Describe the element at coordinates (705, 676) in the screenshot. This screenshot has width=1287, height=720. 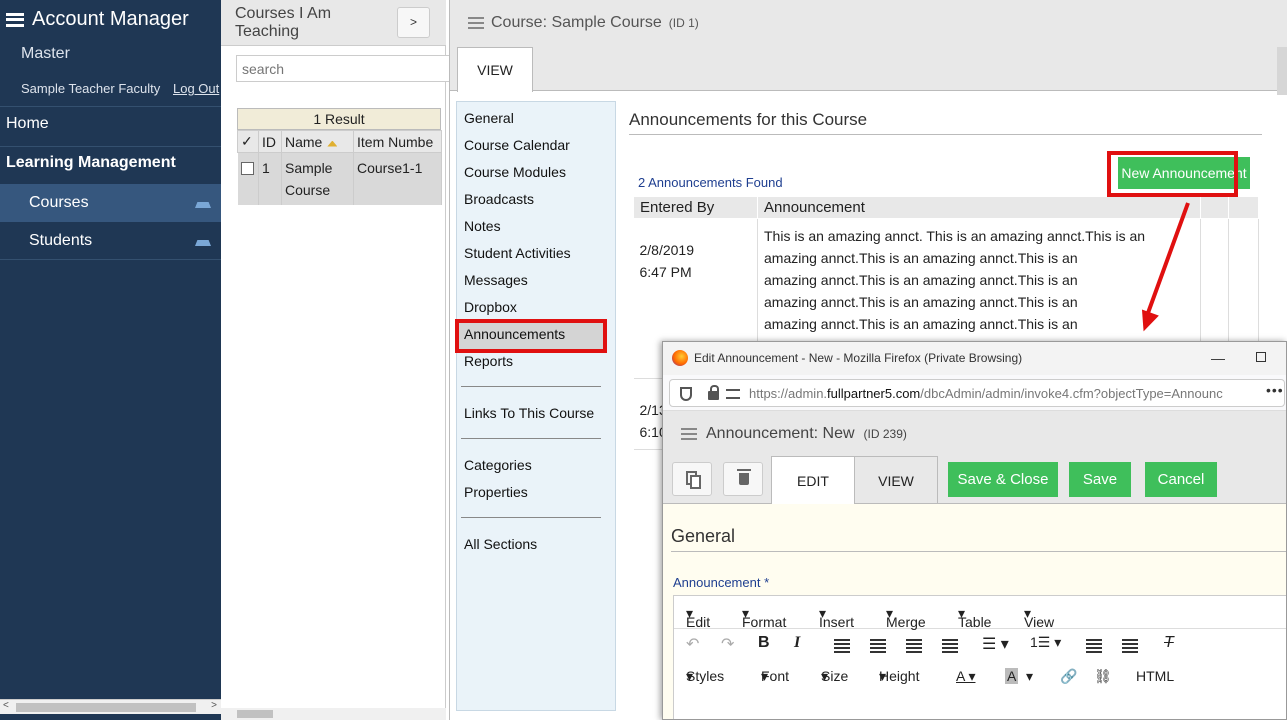
I see `styles-dropdown: Styles ▾` at that location.